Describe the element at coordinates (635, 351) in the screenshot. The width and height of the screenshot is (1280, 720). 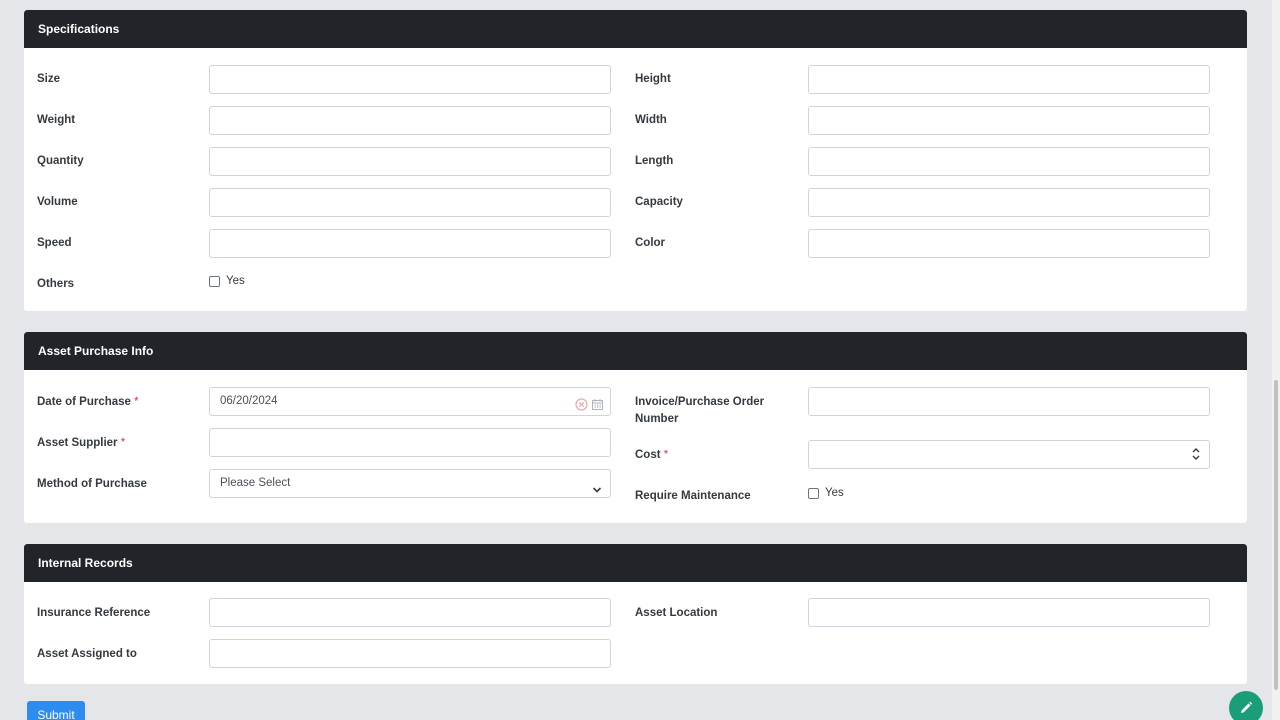
I see `purchase-header: Asset Purchase Info` at that location.